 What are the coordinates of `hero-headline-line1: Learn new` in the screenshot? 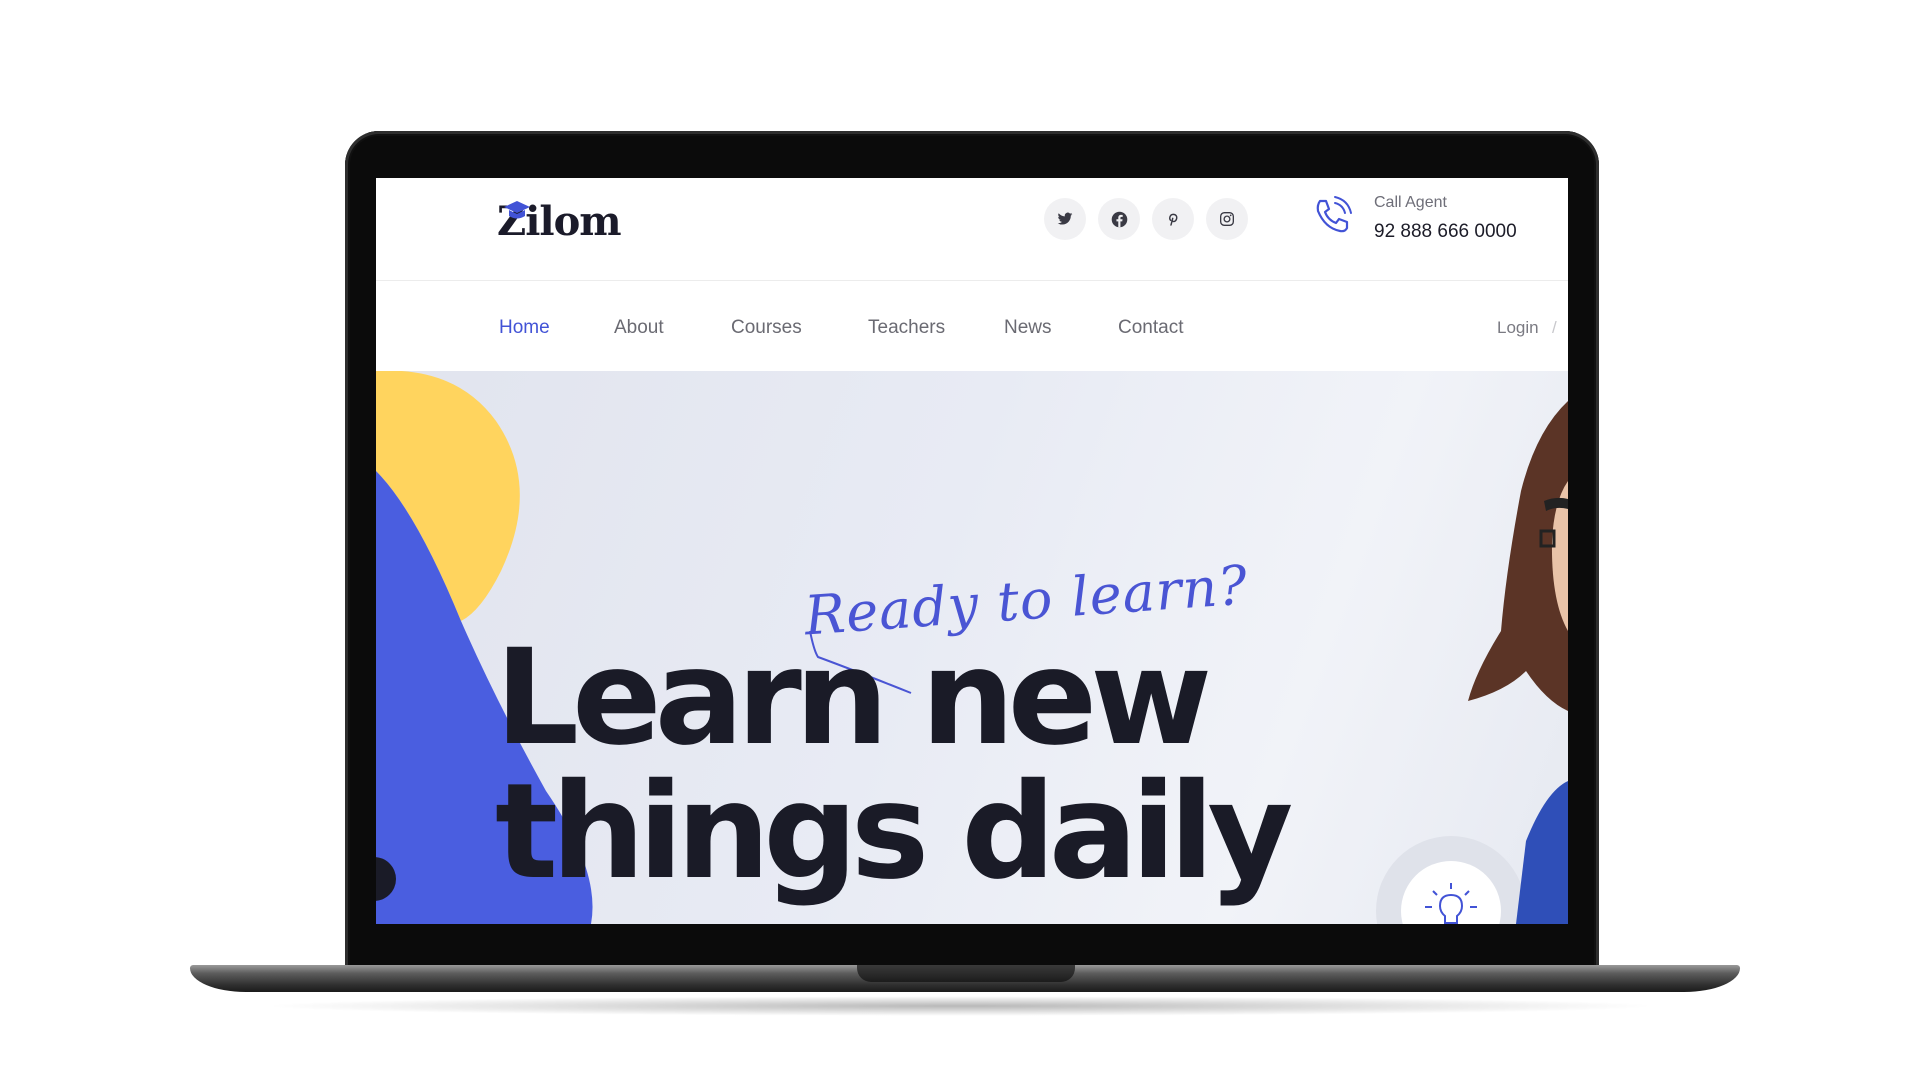 It's located at (853, 698).